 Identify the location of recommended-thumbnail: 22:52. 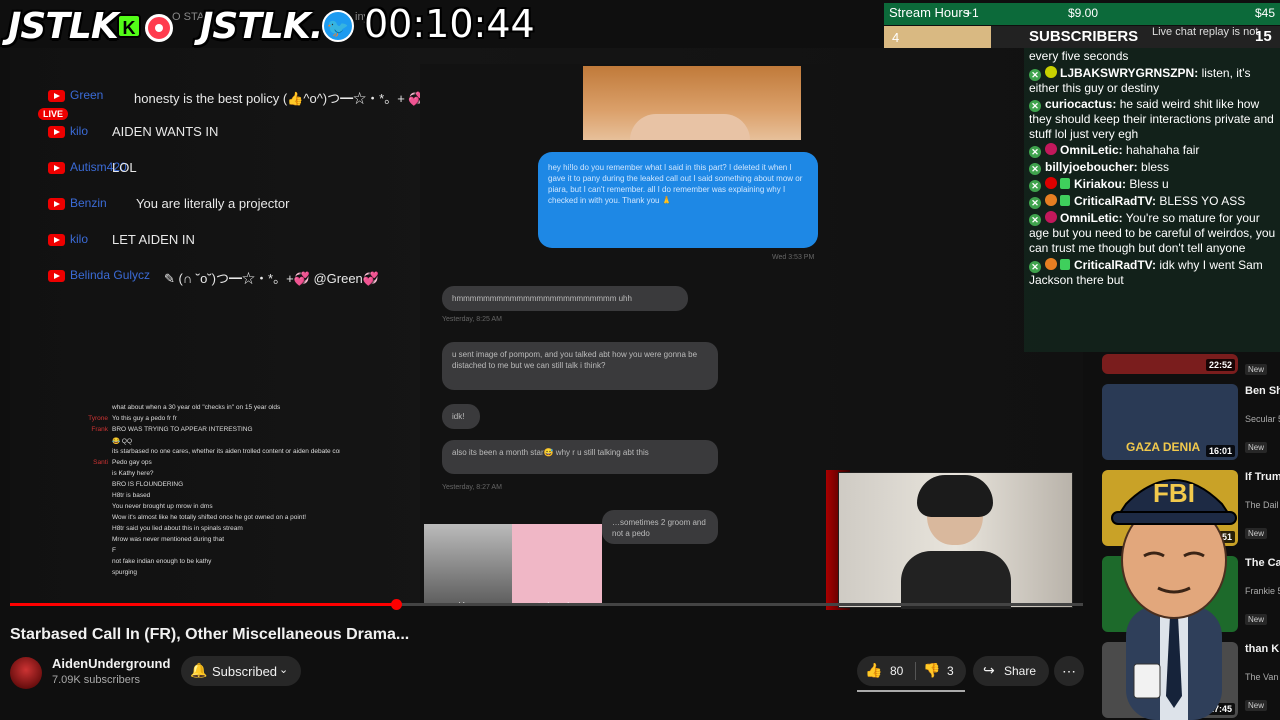
(1170, 364).